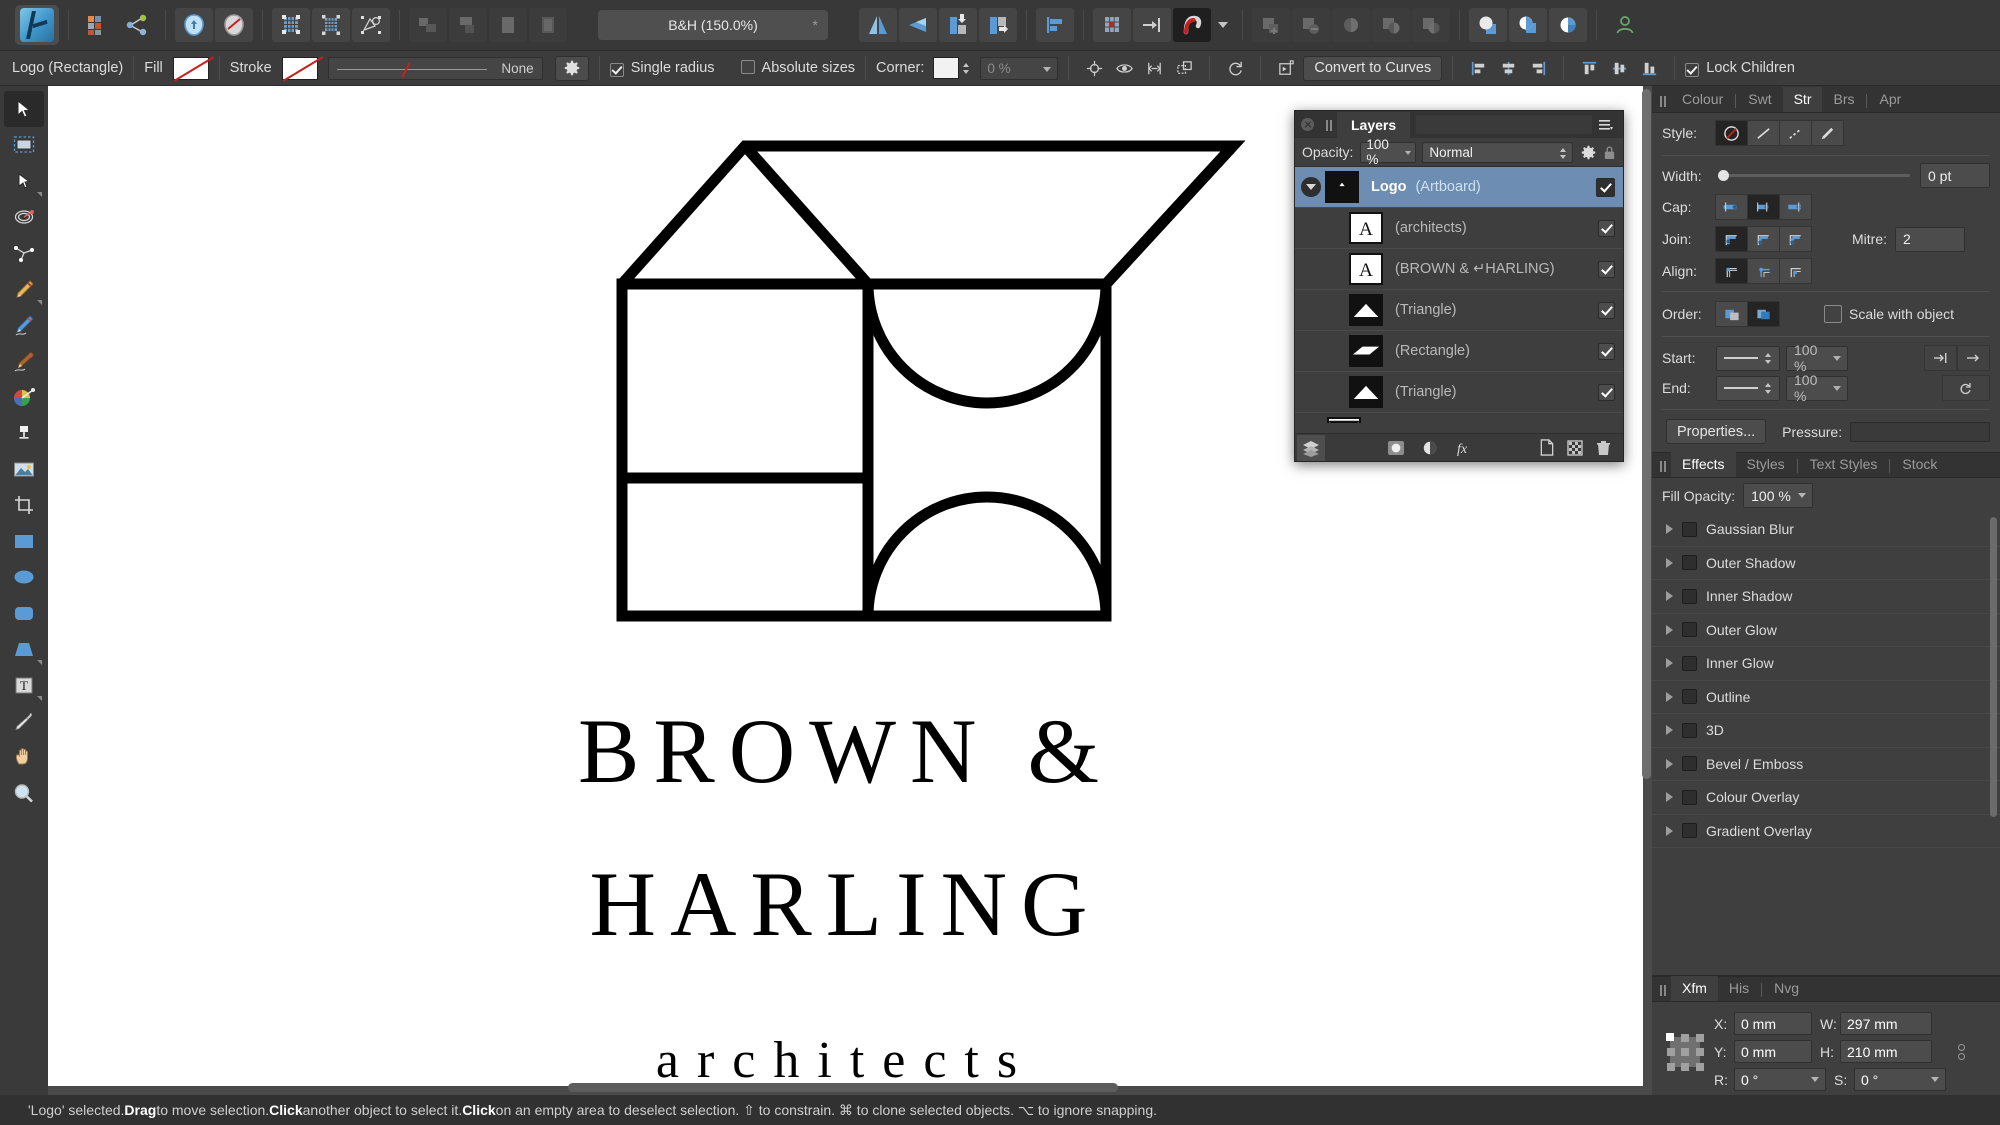 This screenshot has width=2000, height=1125. Describe the element at coordinates (24, 793) in the screenshot. I see `zoom-tool` at that location.